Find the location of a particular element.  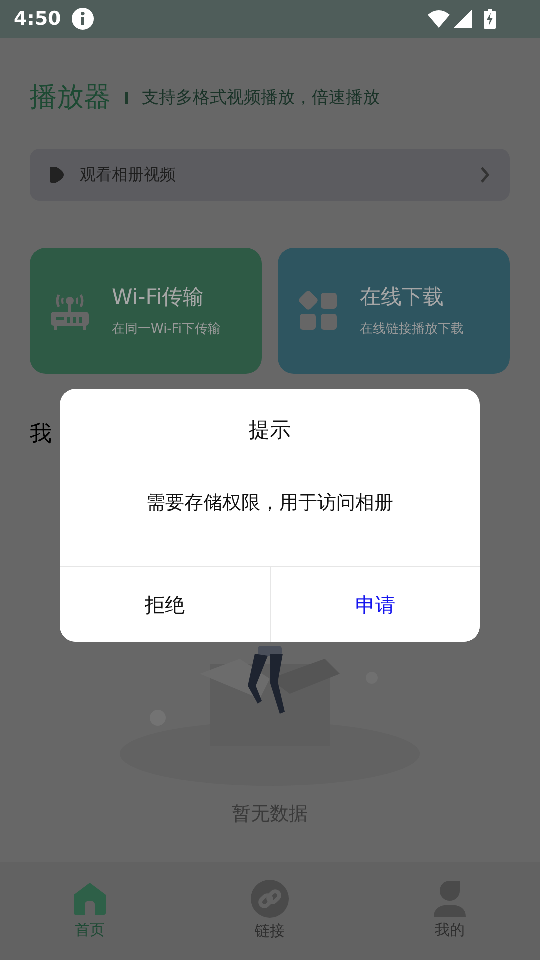

album-video-button: 观看相册视频 is located at coordinates (270, 174).